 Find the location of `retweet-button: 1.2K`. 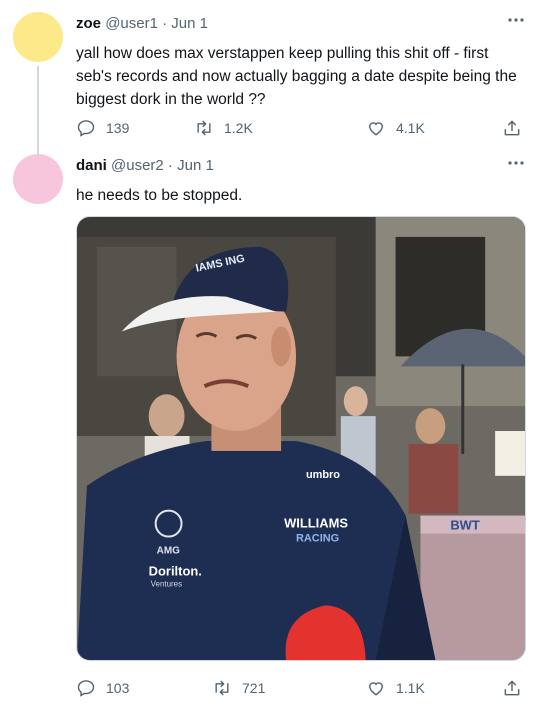

retweet-button: 1.2K is located at coordinates (223, 128).